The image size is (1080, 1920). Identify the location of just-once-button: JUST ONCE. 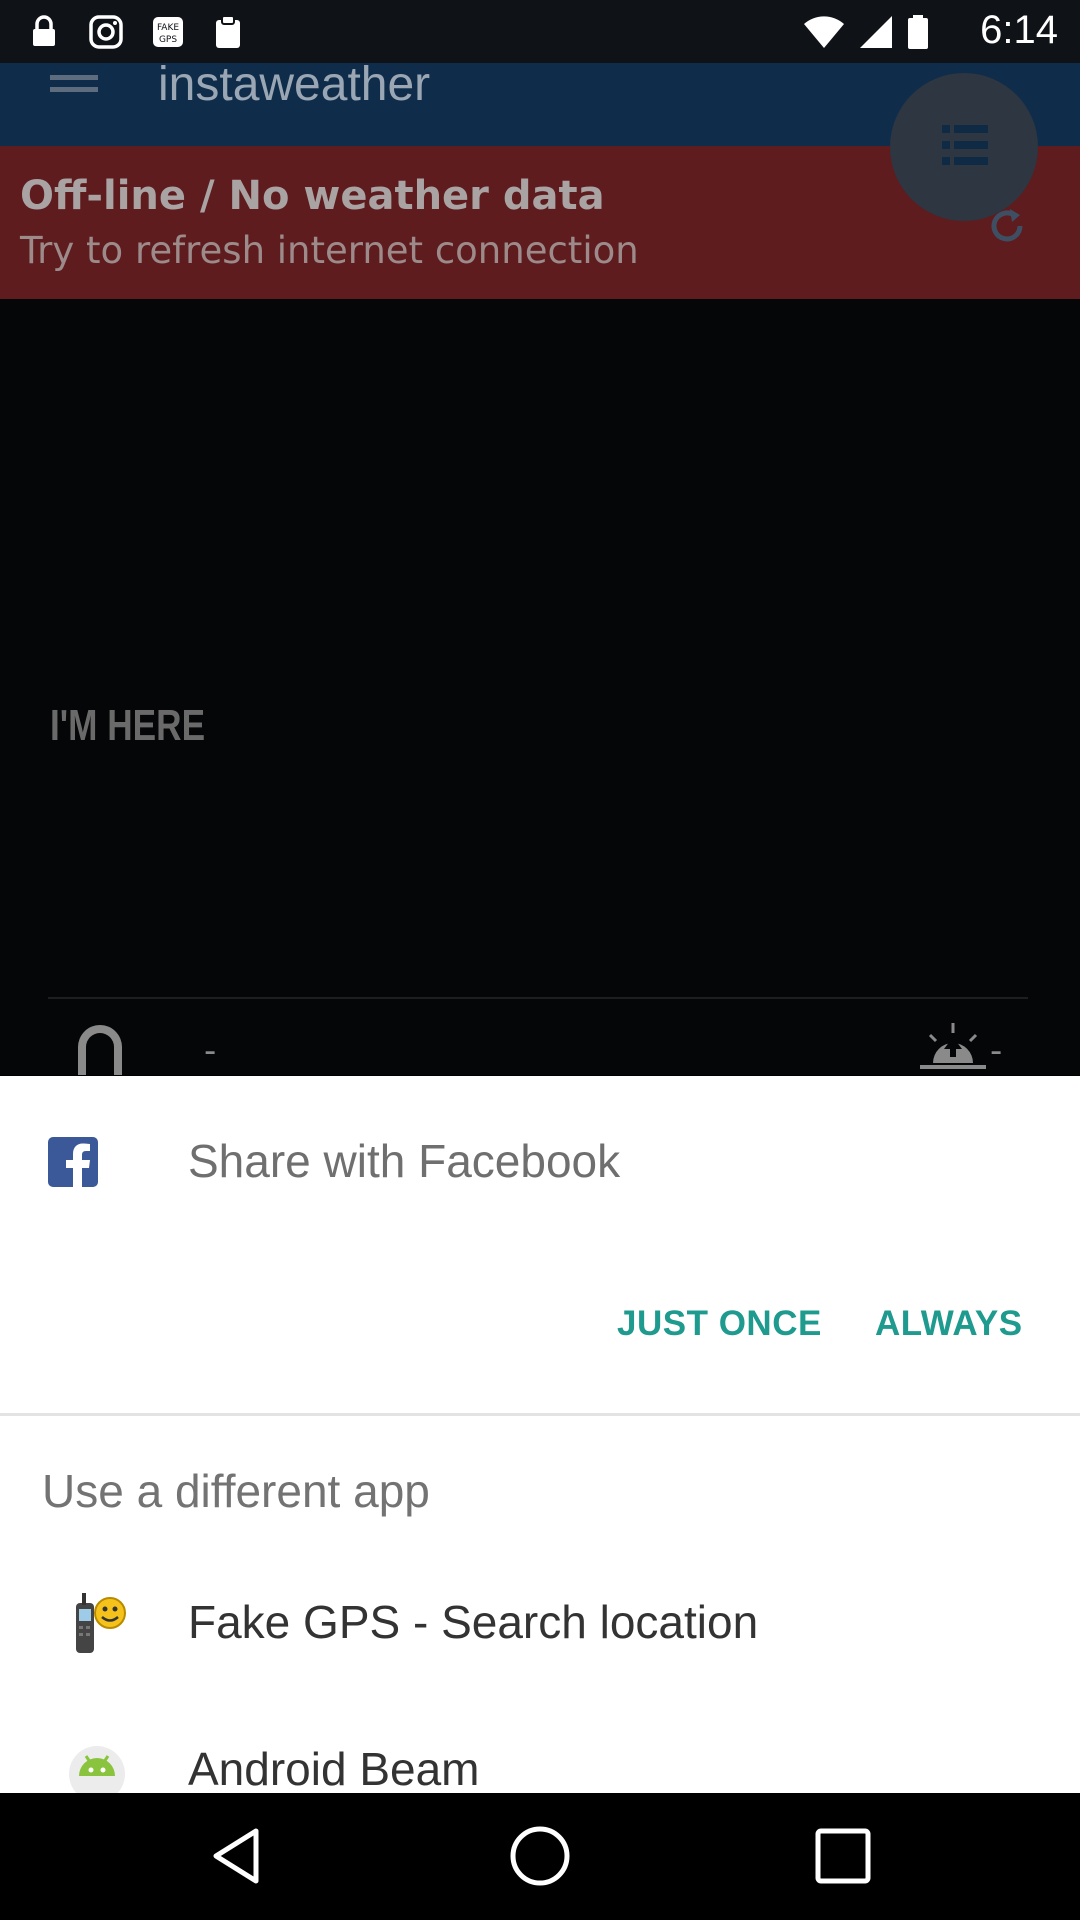
(719, 1324).